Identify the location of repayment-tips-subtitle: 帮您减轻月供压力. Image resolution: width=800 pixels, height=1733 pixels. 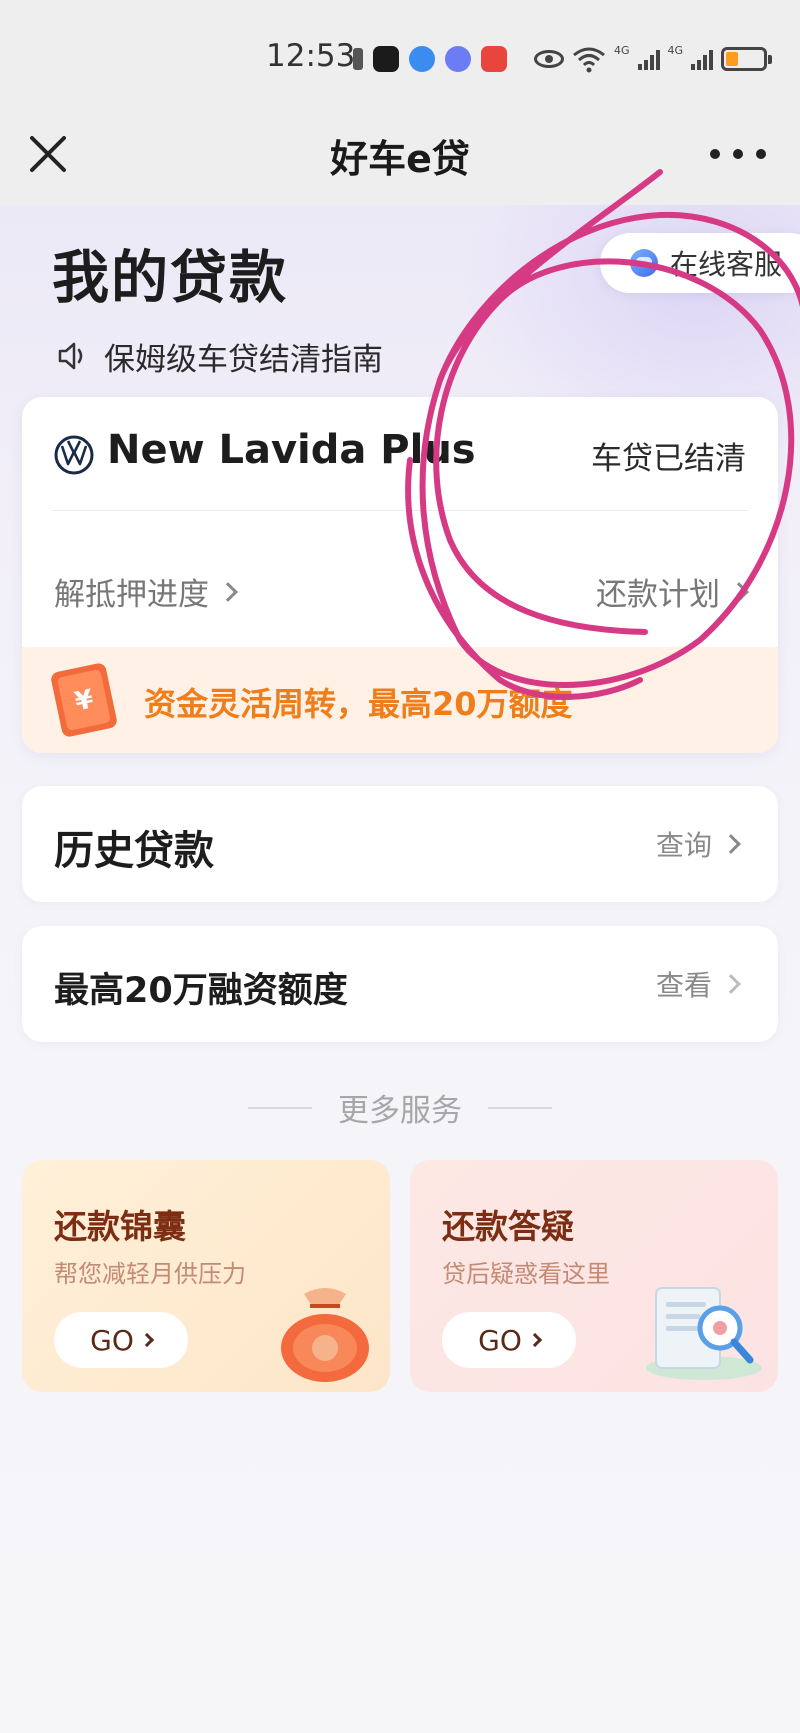
(150, 1274).